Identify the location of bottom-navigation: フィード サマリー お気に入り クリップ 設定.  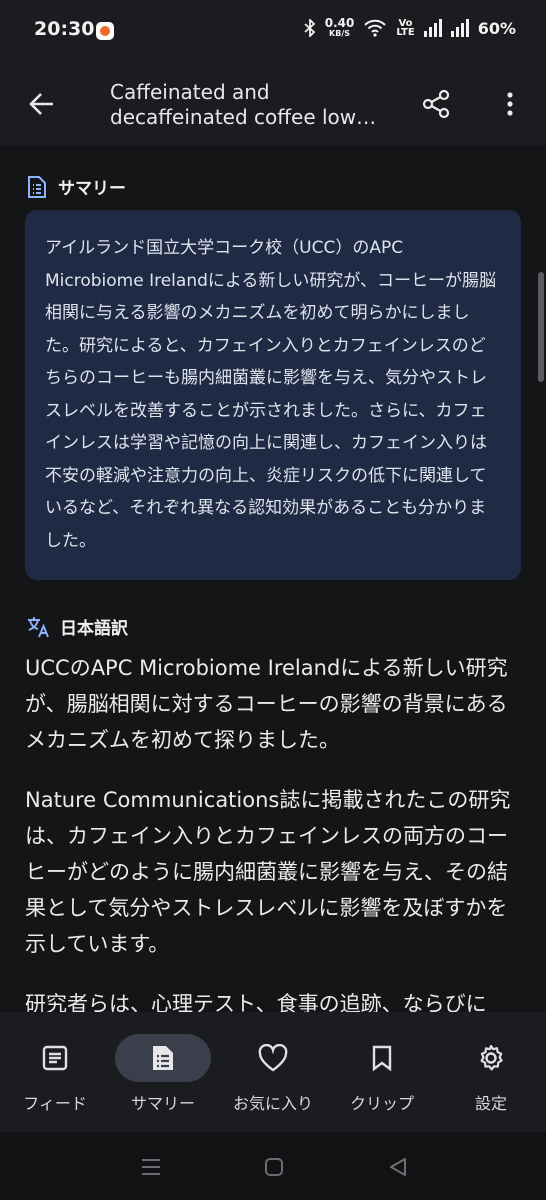
(273, 1072).